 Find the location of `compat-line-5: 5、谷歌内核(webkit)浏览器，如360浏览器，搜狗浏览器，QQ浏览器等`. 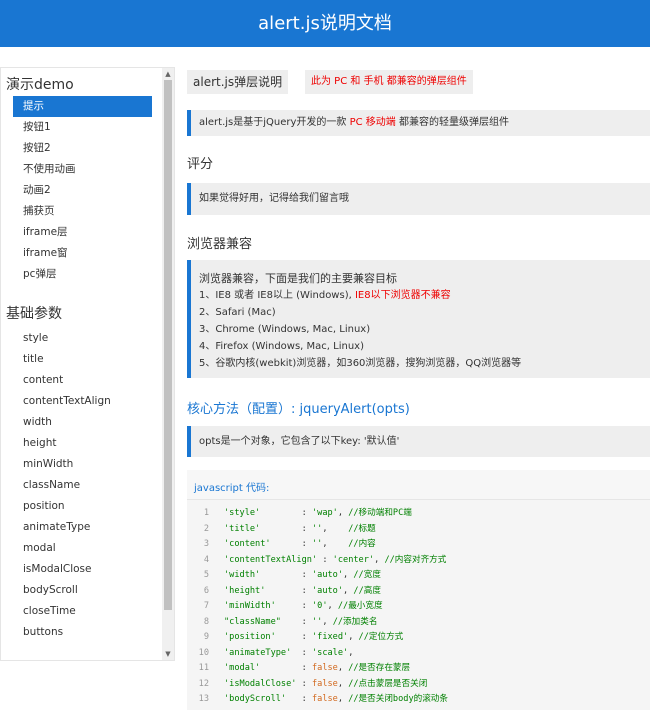

compat-line-5: 5、谷歌内核(webkit)浏览器，如360浏览器，搜狗浏览器，QQ浏览器等 is located at coordinates (360, 363).